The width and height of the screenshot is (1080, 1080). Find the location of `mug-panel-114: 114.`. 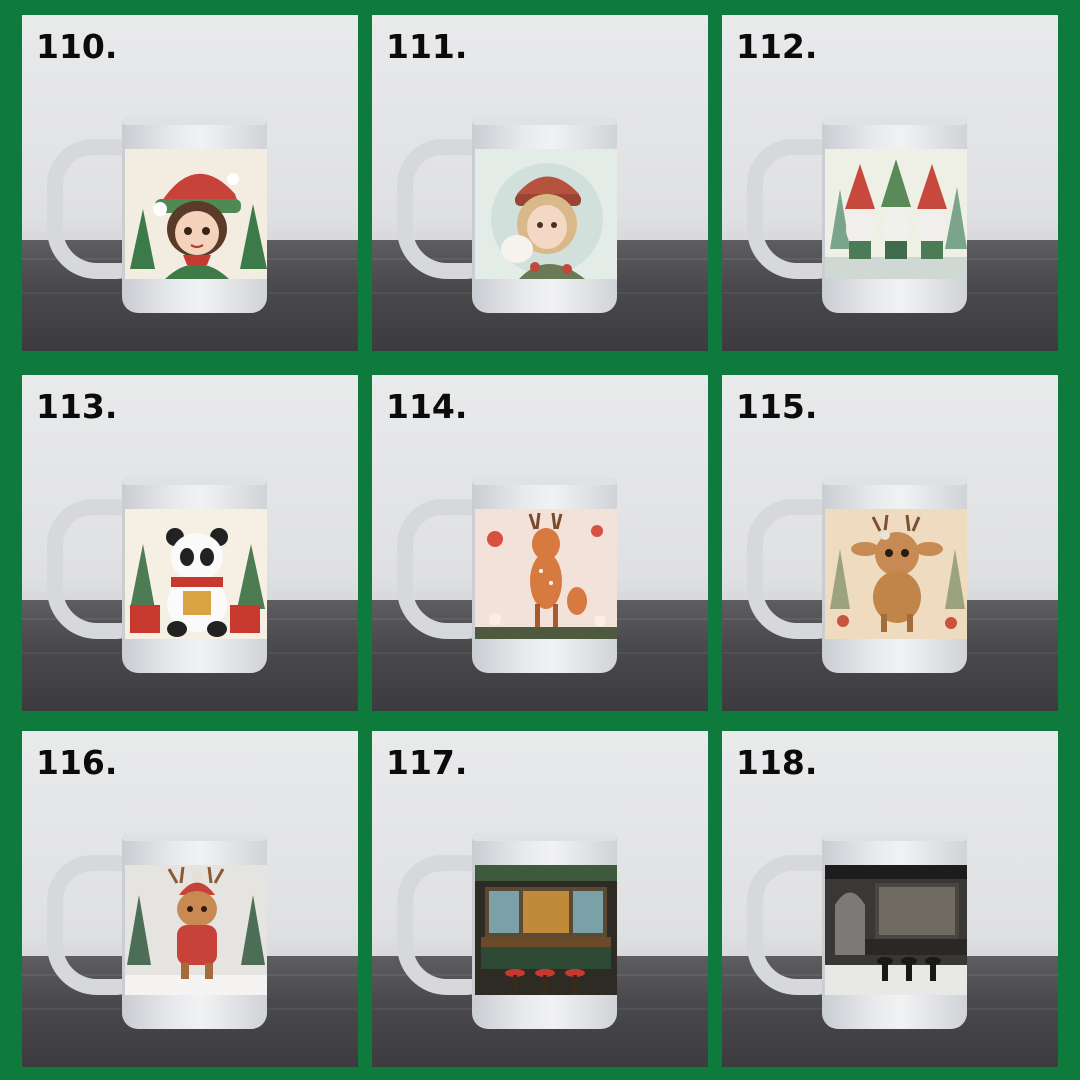

mug-panel-114: 114. is located at coordinates (540, 543).